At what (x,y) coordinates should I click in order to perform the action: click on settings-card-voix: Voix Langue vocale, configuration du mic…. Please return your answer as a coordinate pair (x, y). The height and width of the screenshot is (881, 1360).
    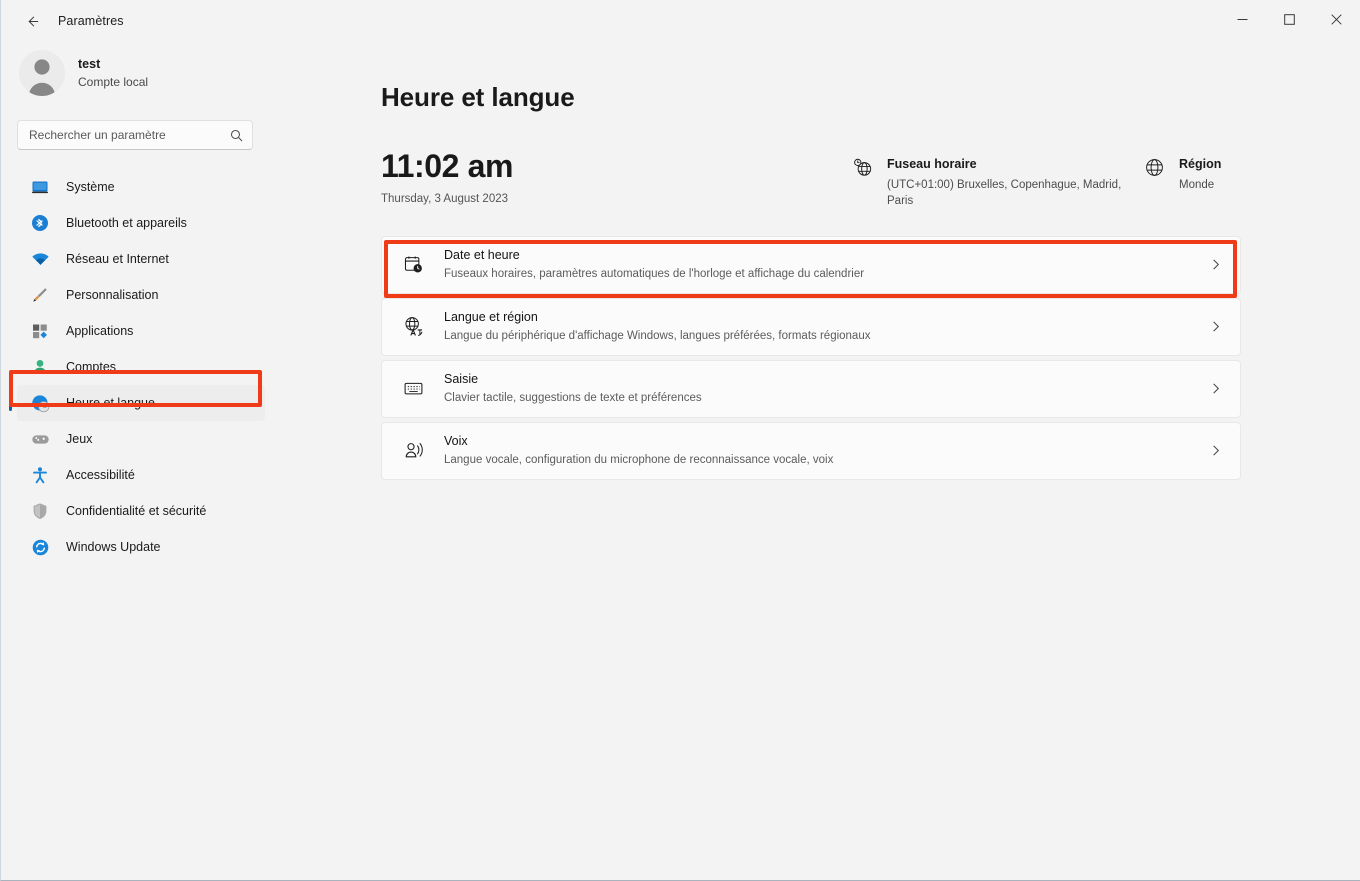
    Looking at the image, I should click on (811, 450).